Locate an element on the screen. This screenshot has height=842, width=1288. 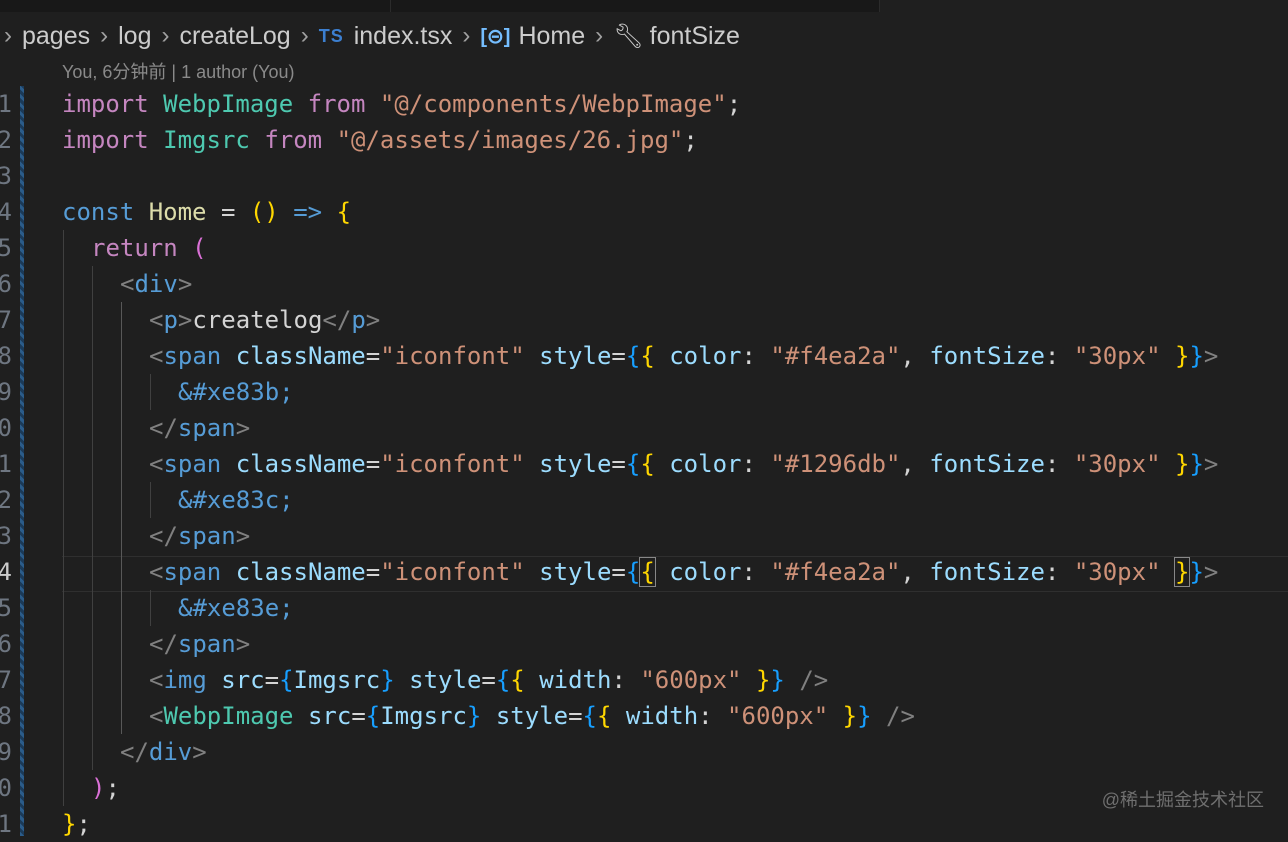
watermark: @稀土掘金技术社区 is located at coordinates (1182, 800).